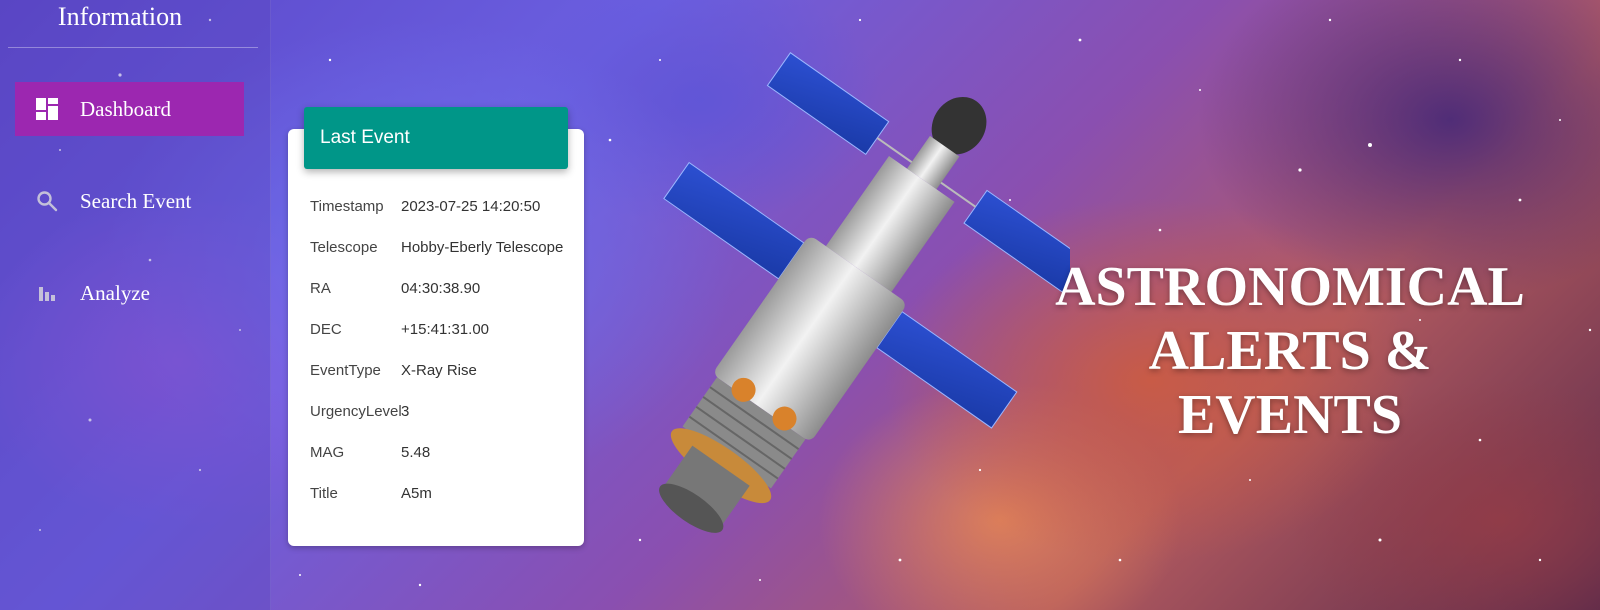 Image resolution: width=1600 pixels, height=610 pixels. I want to click on info-value: Hobby-Eberly Telescope, so click(482, 247).